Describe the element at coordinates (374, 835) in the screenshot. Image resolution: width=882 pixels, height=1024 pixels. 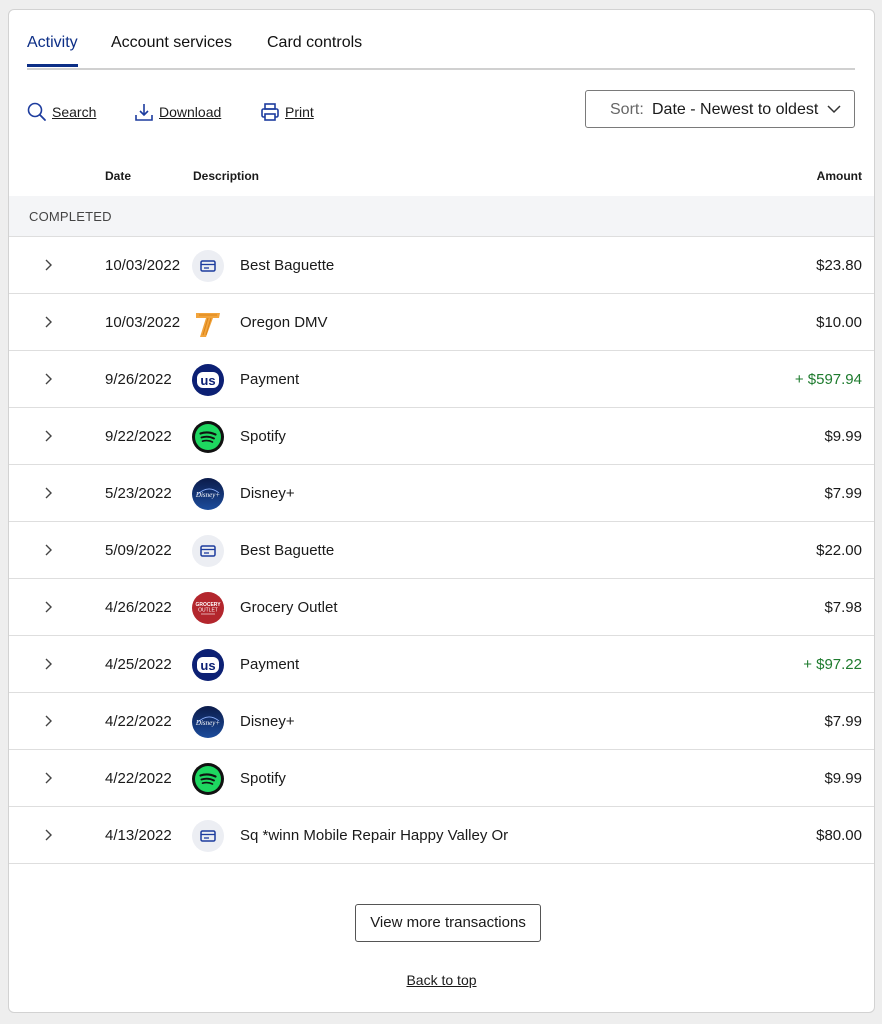
I see `transaction-description: Sq *winn Mobile Repair Happy Valley Or` at that location.